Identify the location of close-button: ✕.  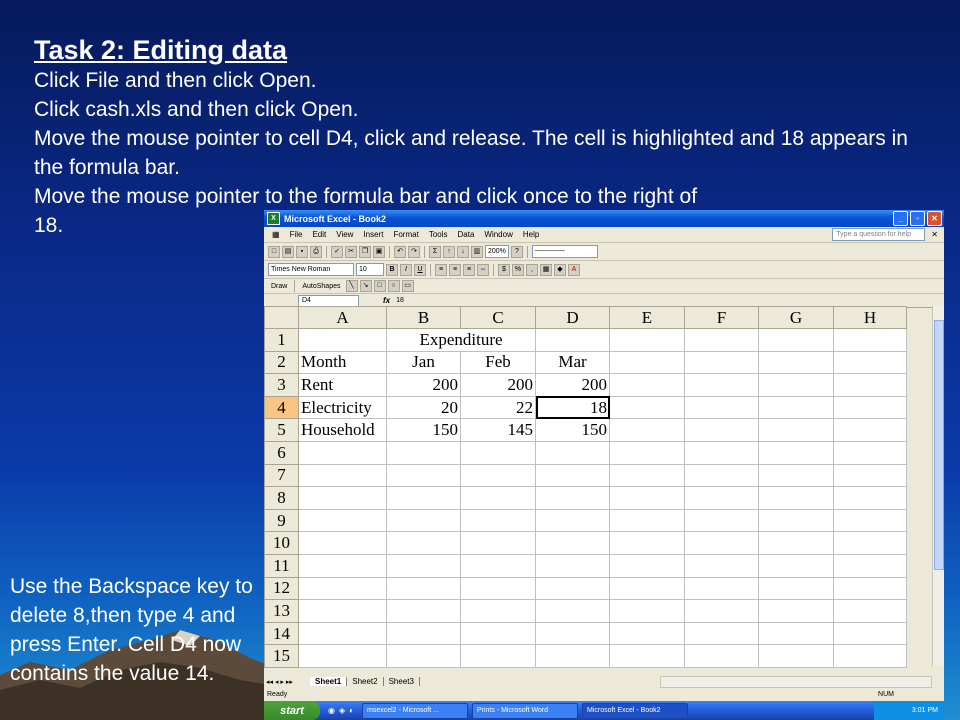
(934, 218).